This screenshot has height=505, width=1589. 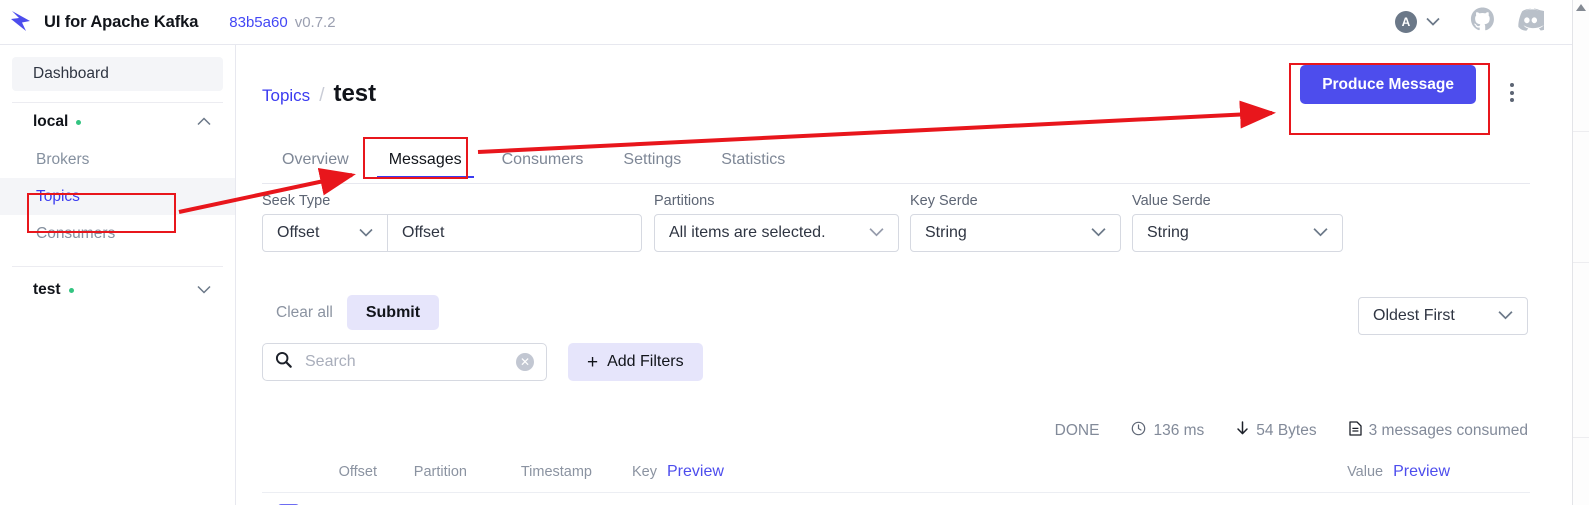 I want to click on seek-value-text: Offset, so click(x=423, y=232).